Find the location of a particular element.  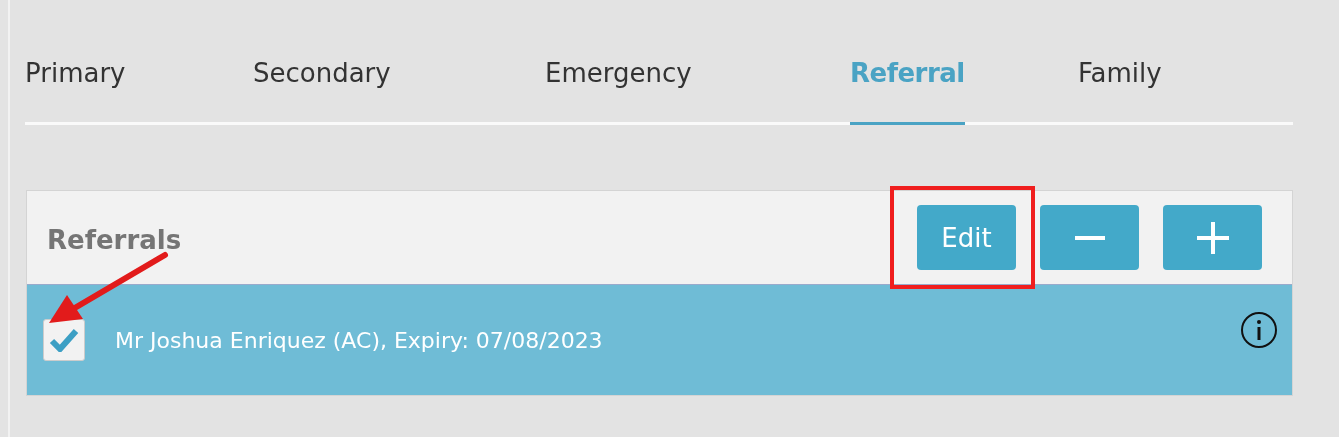

tab: Primary is located at coordinates (75, 91).